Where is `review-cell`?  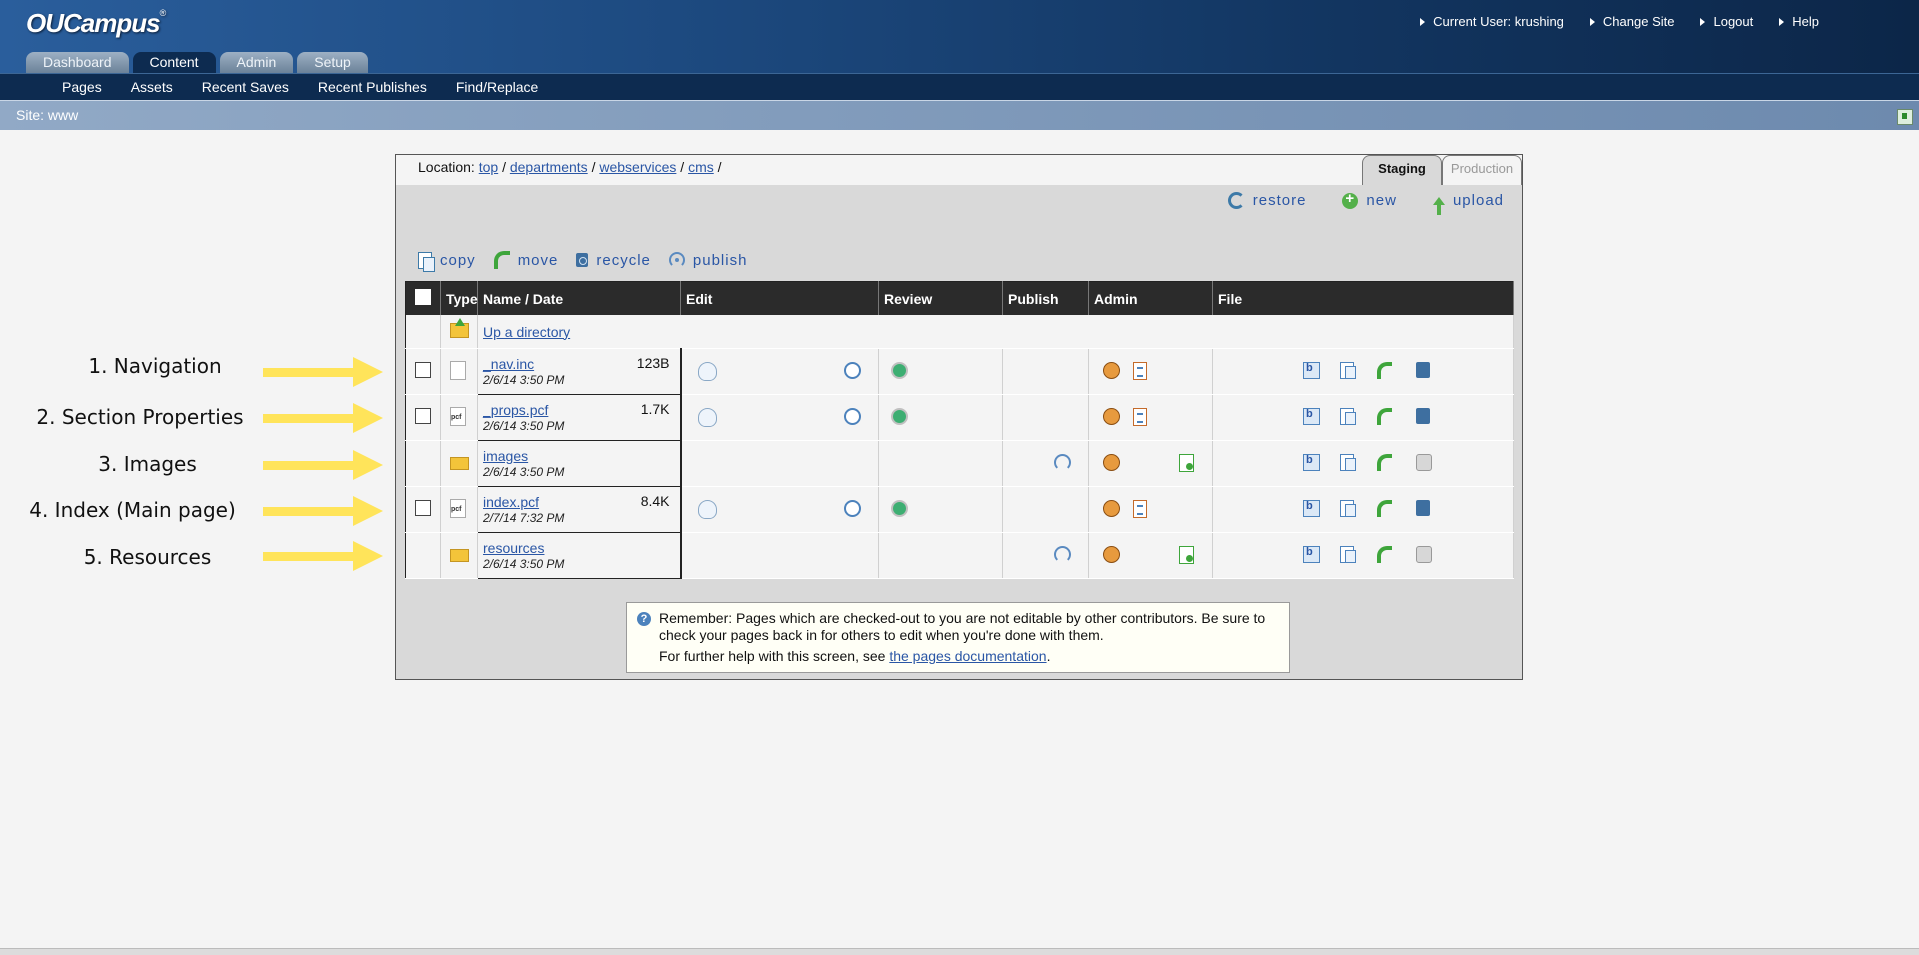
review-cell is located at coordinates (940, 555).